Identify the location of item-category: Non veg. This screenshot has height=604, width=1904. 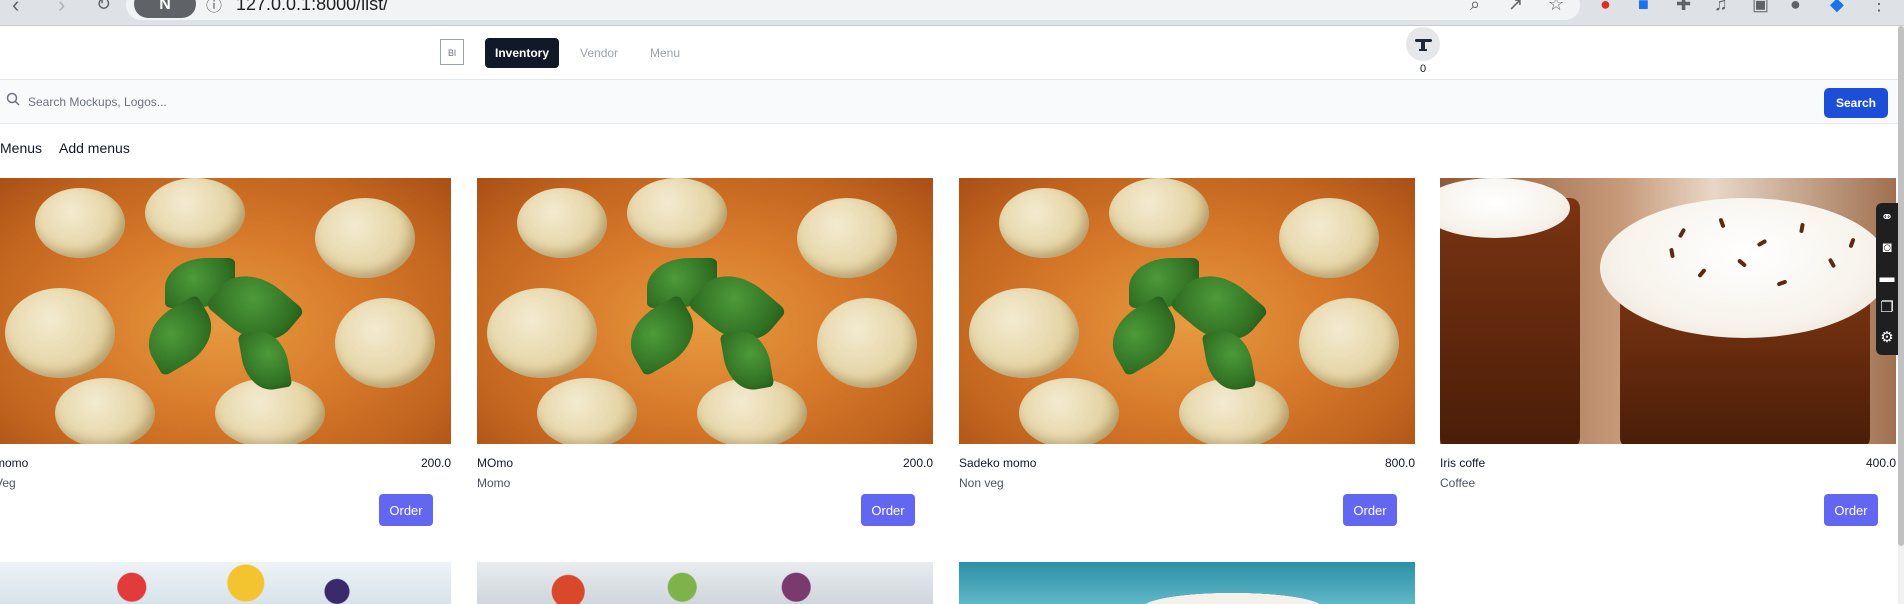
(981, 483).